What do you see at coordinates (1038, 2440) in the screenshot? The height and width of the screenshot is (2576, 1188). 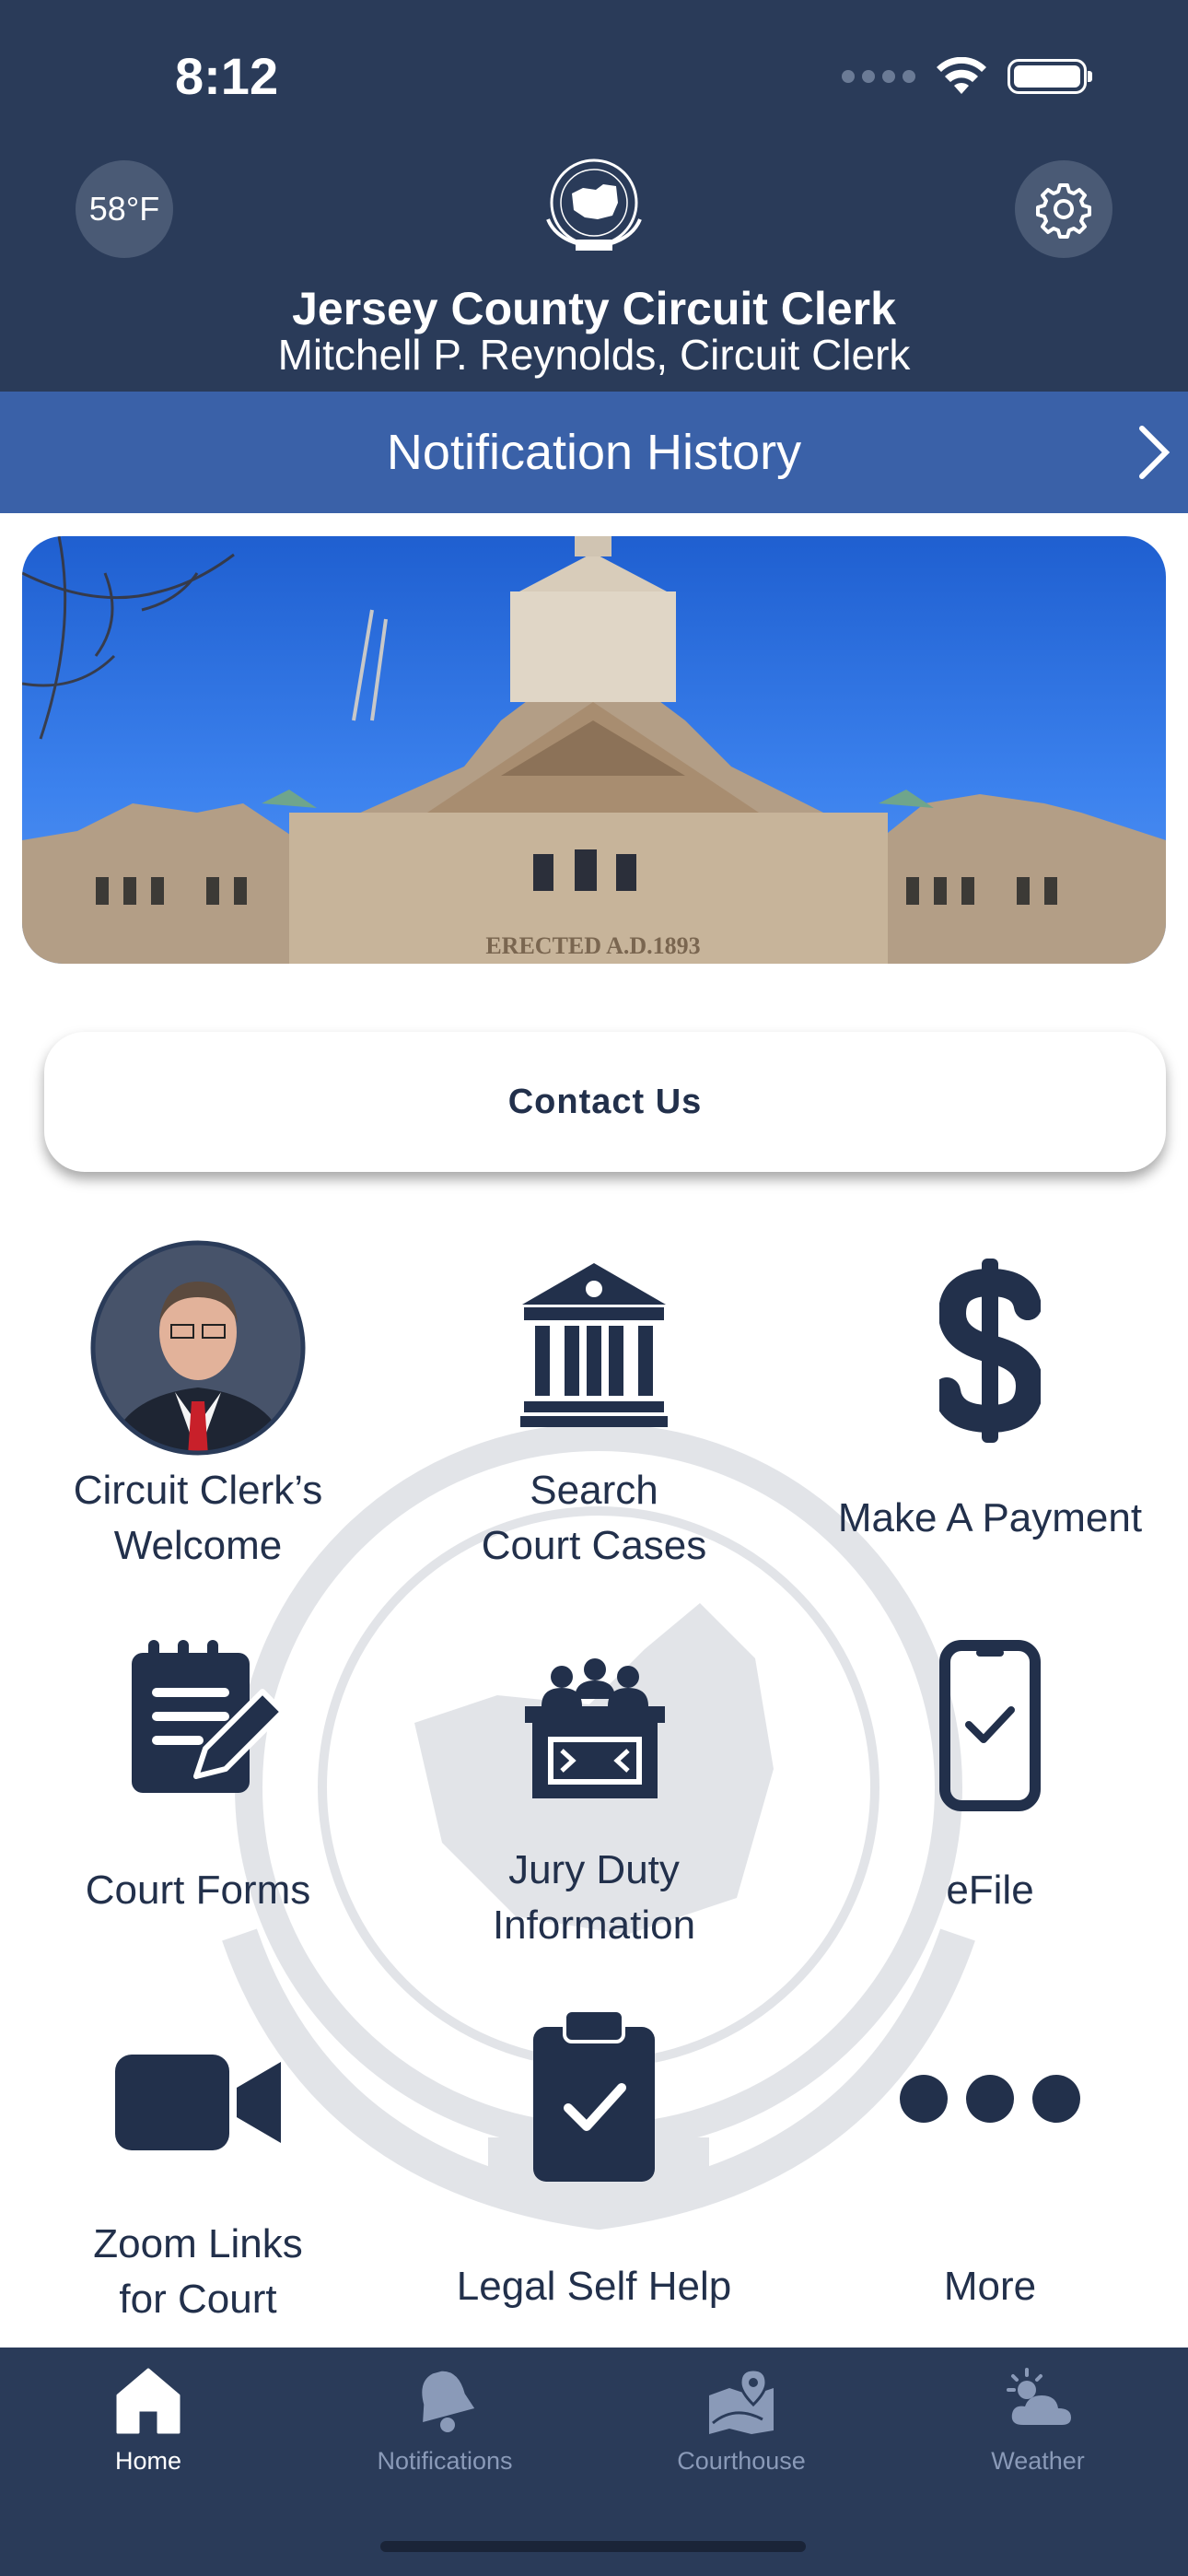 I see `tab-weather: Weather` at bounding box center [1038, 2440].